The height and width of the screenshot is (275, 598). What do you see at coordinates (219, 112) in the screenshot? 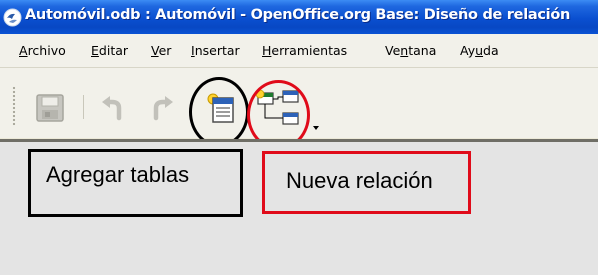
I see `add-tables-highlight` at bounding box center [219, 112].